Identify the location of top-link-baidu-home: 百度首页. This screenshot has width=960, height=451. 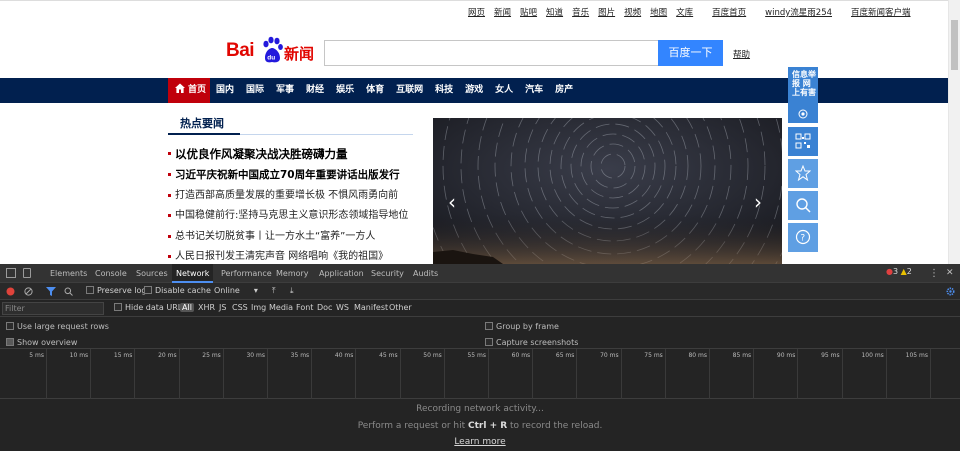
(729, 13).